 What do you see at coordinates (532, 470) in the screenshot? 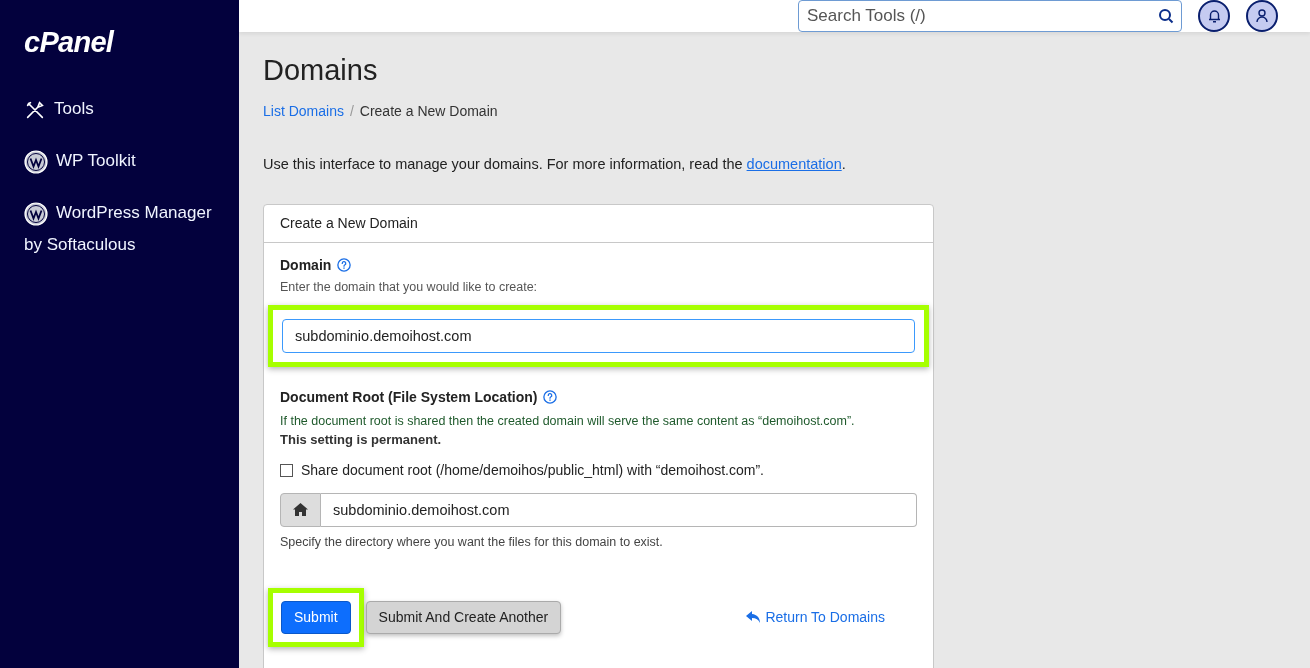
I see `checkbox-label: Share document root (/home/demoihos/public_html) with “demoihost.com”.` at bounding box center [532, 470].